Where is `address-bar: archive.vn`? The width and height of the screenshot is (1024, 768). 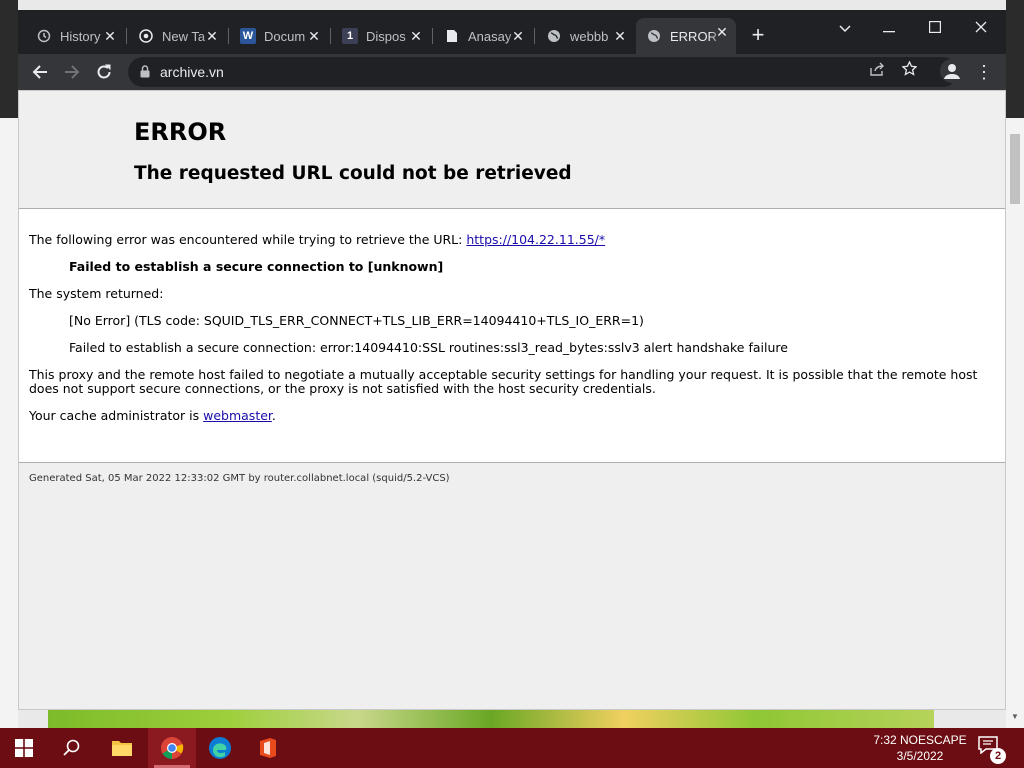 address-bar: archive.vn is located at coordinates (543, 72).